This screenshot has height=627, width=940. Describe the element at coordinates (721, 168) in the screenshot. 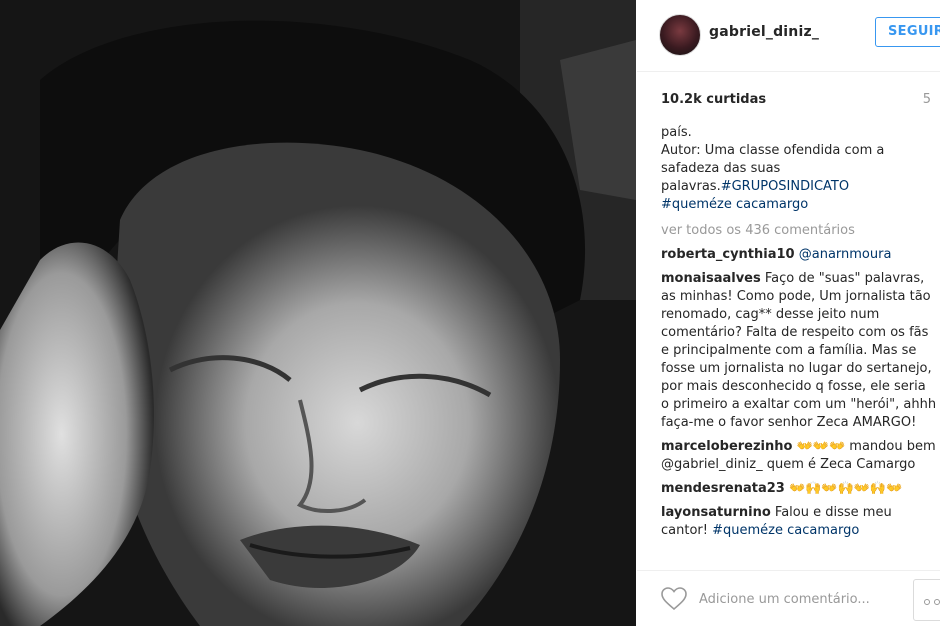

I see `caption-line: safadeza das suas` at that location.